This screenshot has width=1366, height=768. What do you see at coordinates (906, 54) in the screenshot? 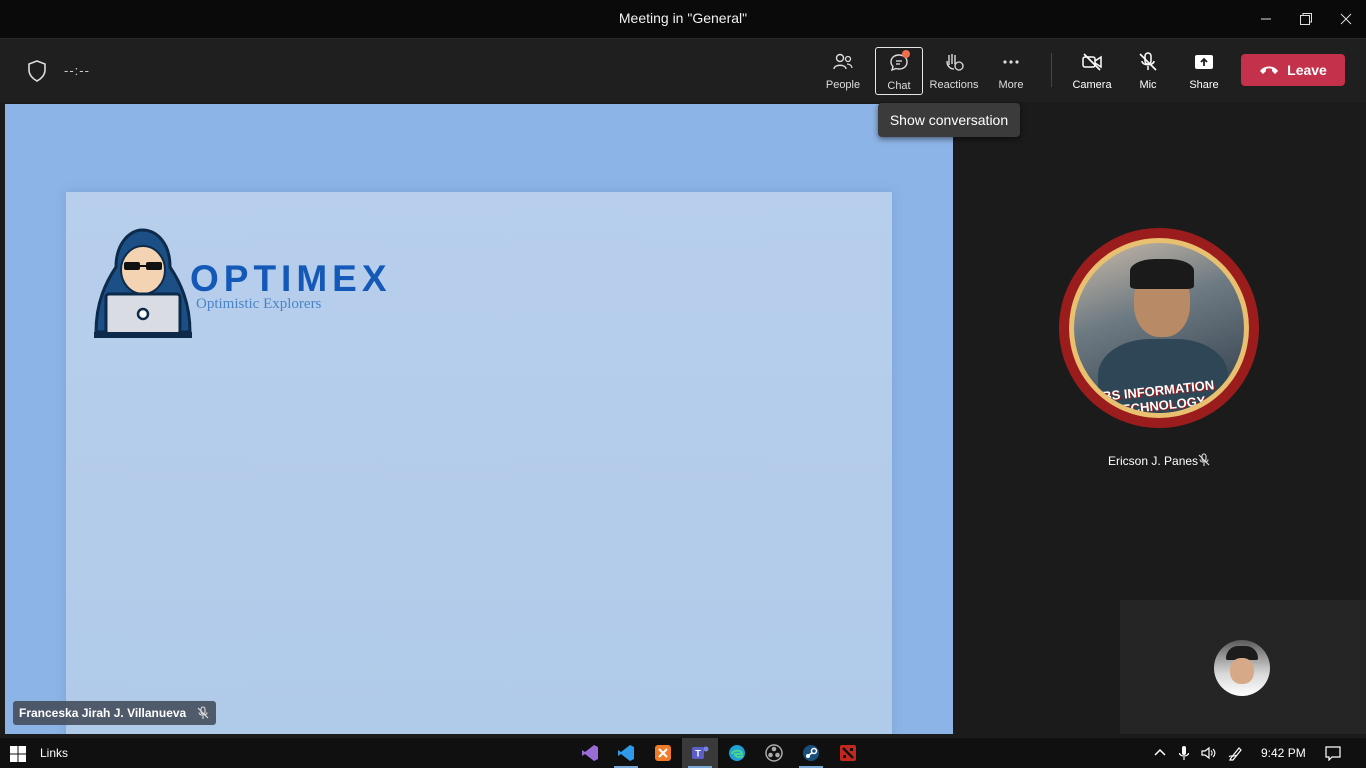
I see `chat-notification-dot` at bounding box center [906, 54].